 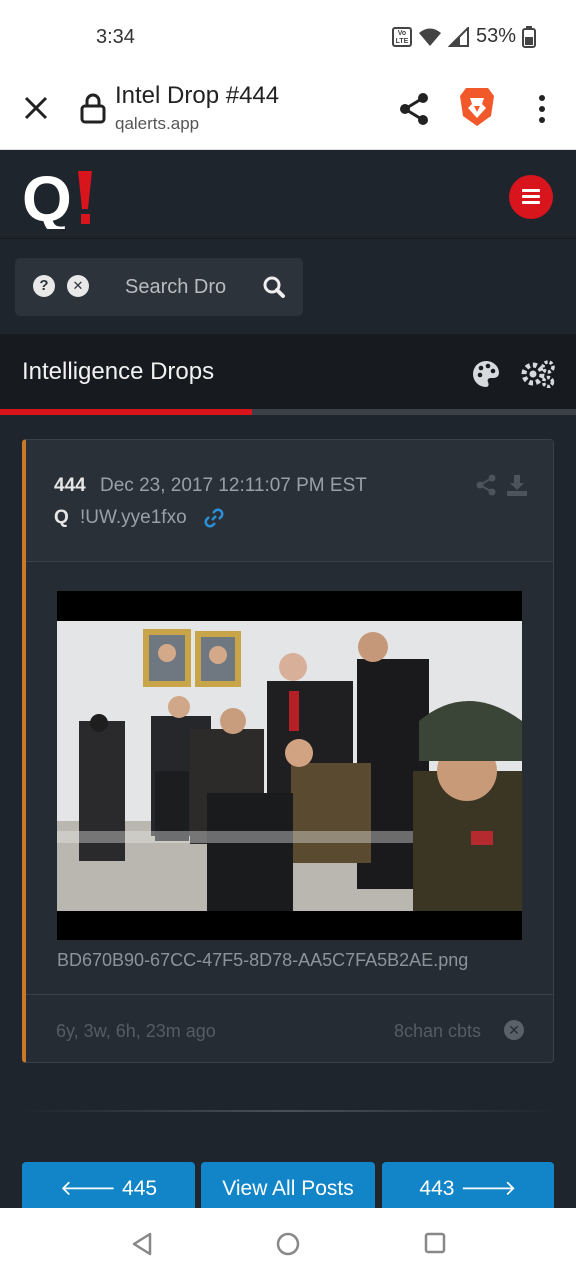 I want to click on help-icon: ?, so click(x=44, y=286).